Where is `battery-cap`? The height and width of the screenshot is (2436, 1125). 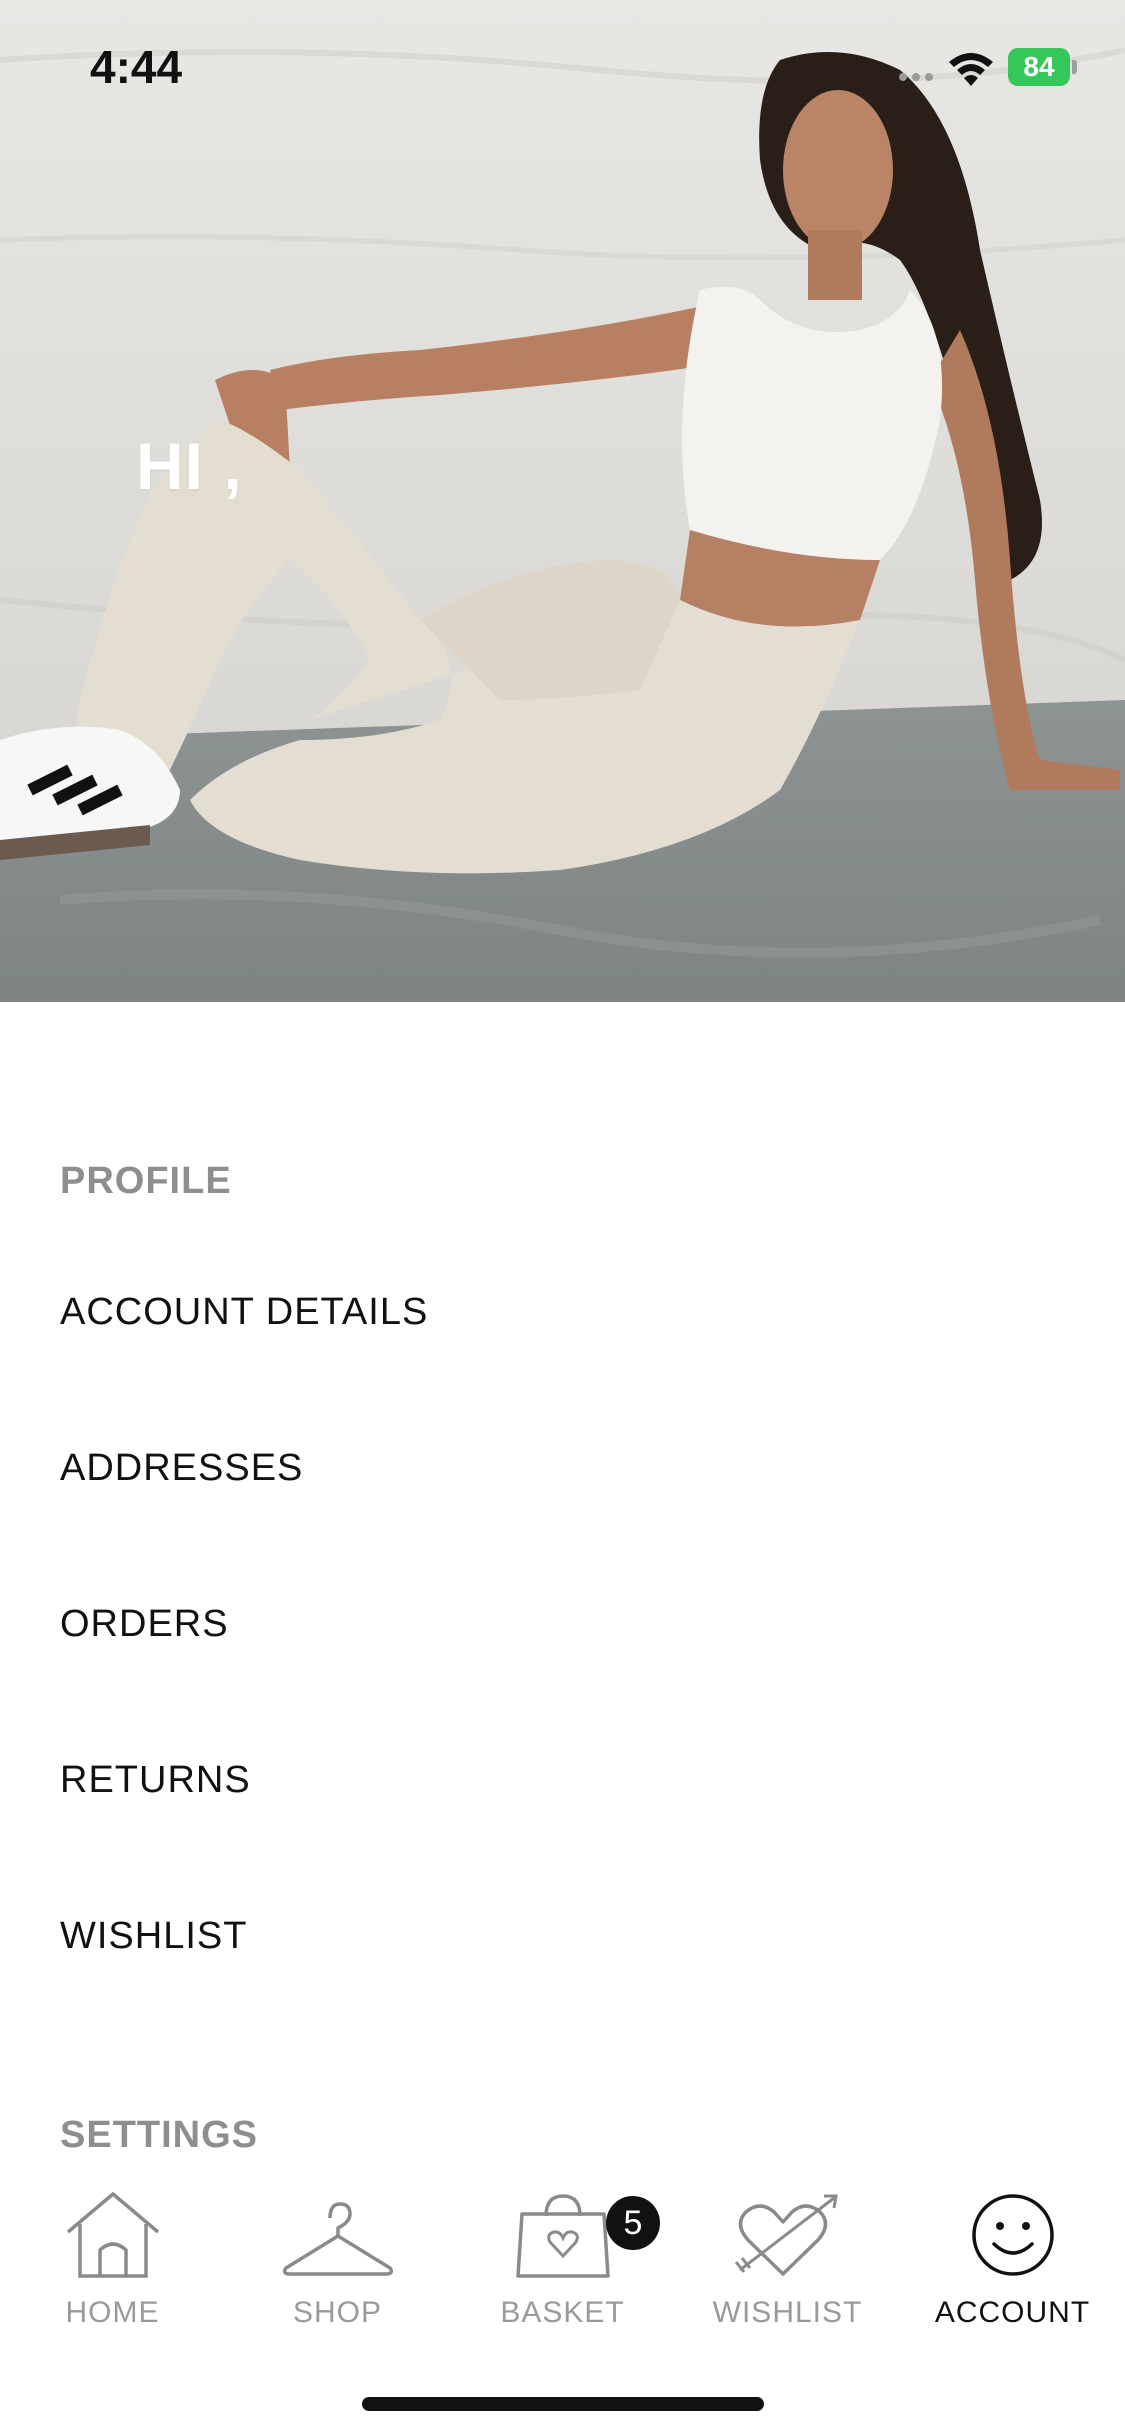
battery-cap is located at coordinates (1074, 67).